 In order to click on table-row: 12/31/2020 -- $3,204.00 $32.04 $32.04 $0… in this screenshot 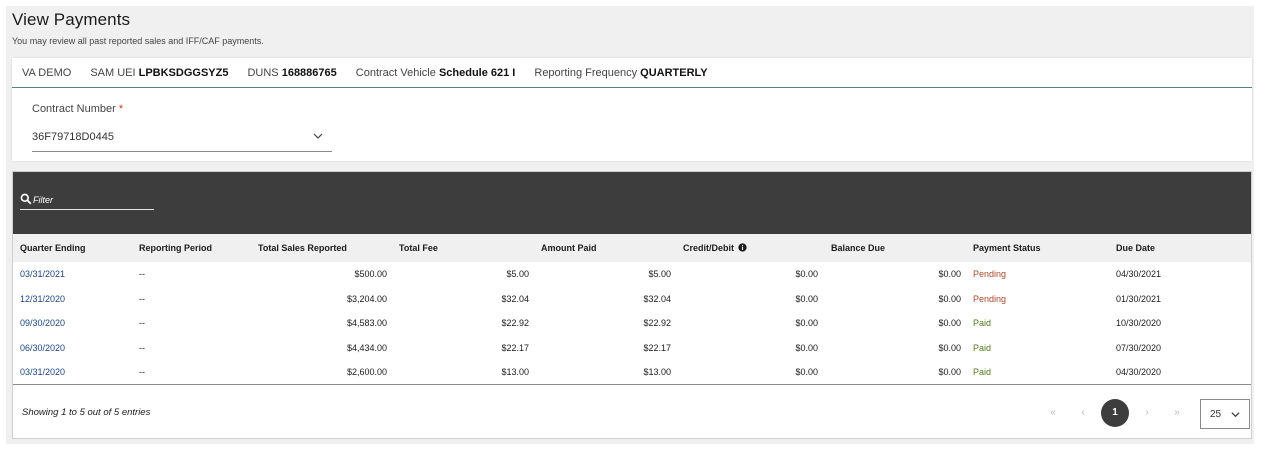, I will do `click(632, 299)`.